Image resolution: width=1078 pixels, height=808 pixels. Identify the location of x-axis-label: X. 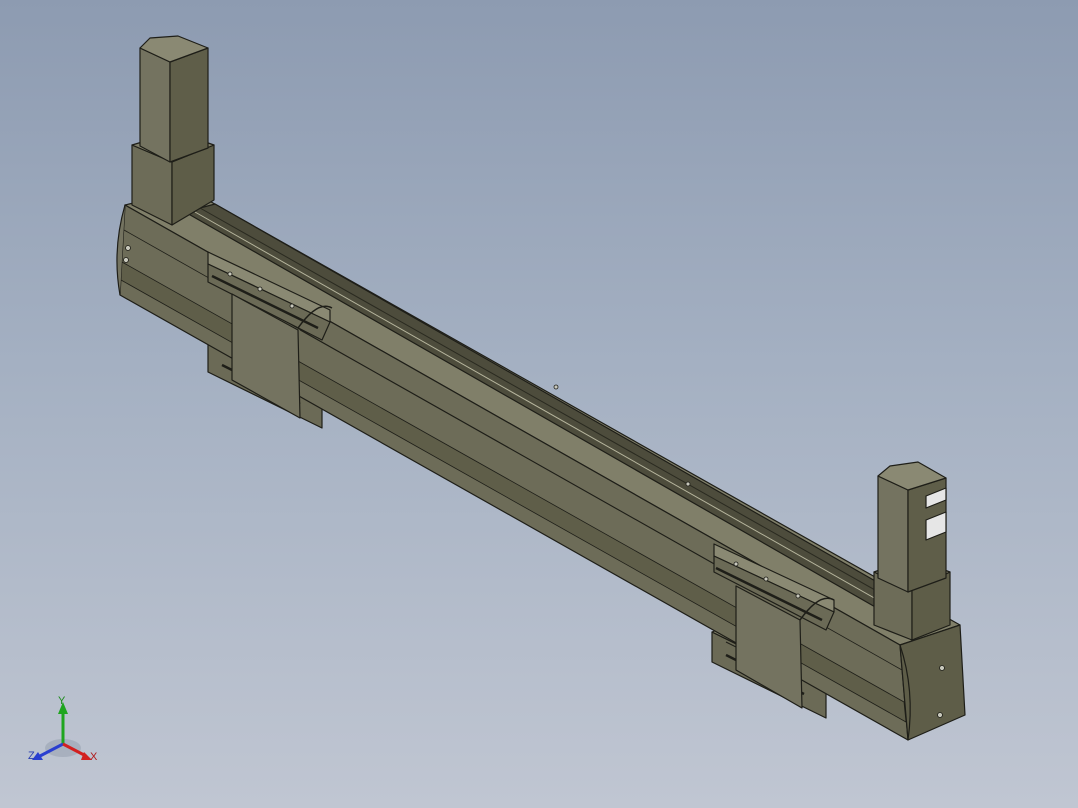
(94, 757).